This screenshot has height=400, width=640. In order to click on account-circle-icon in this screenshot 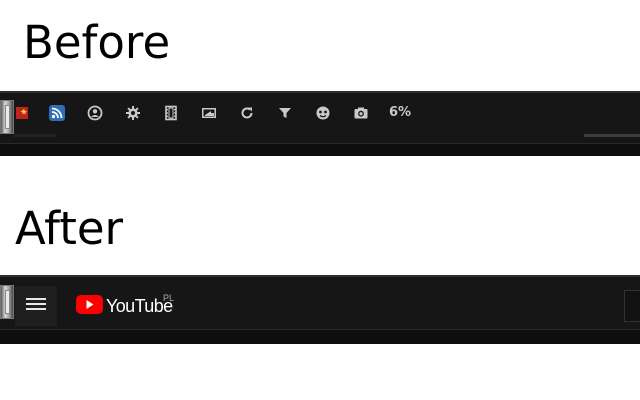, I will do `click(95, 113)`.